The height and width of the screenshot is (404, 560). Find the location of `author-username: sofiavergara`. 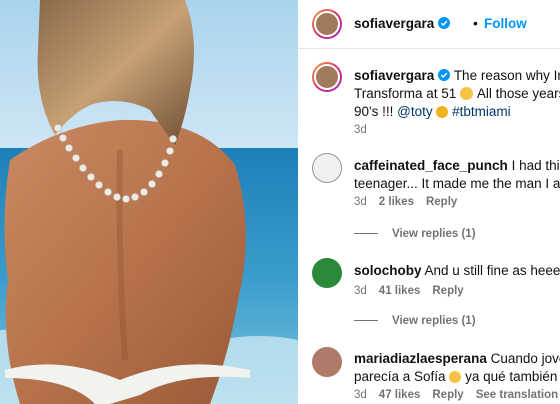

author-username: sofiavergara is located at coordinates (402, 23).